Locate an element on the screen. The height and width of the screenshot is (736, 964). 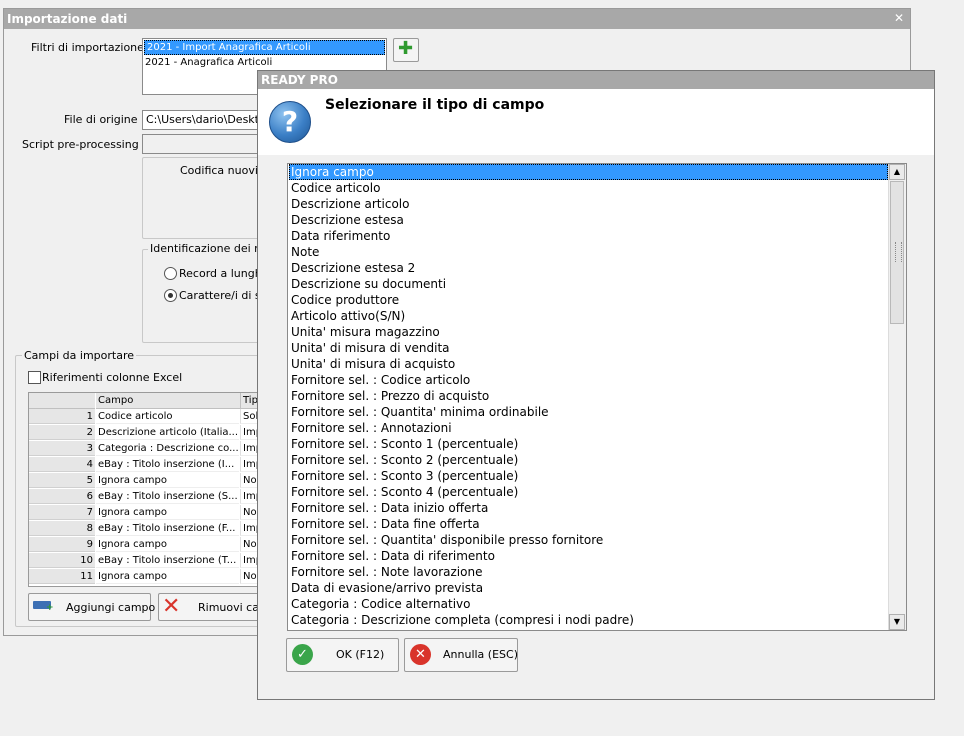
scroll-grip-icon is located at coordinates (898, 252).